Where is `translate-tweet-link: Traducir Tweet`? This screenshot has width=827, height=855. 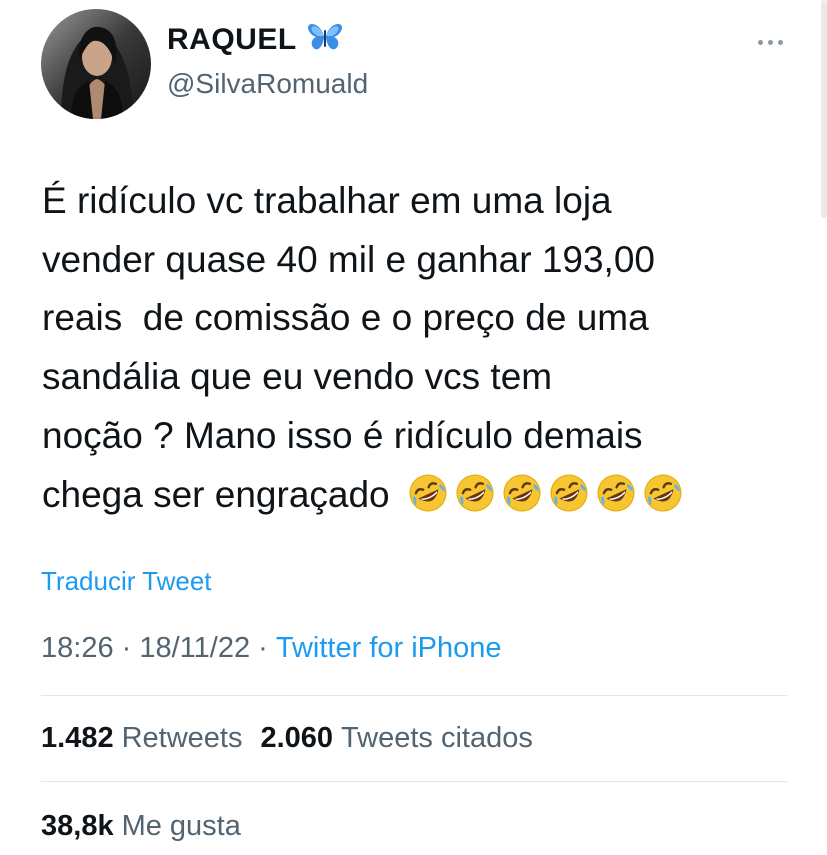 translate-tweet-link: Traducir Tweet is located at coordinates (126, 581).